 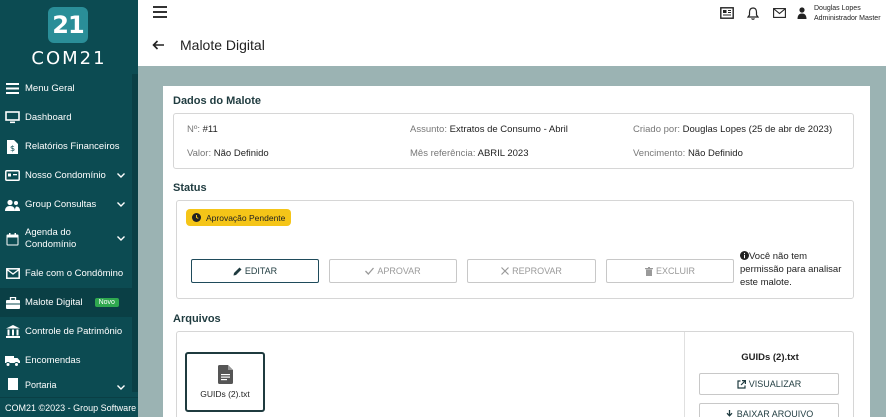 I want to click on logo-text: 21, so click(x=68, y=25).